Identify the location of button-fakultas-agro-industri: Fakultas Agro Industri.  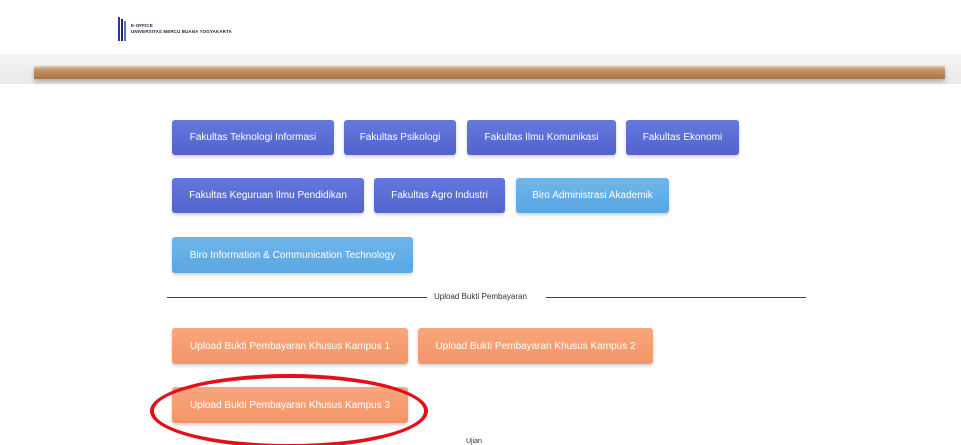
(439, 195).